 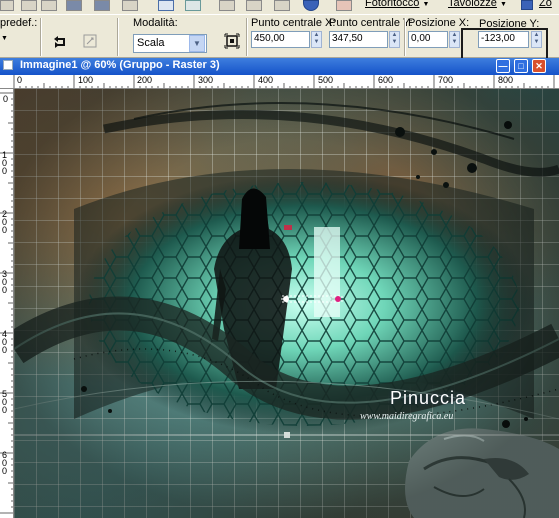 What do you see at coordinates (386, 80) in the screenshot?
I see `ruler-label: 600` at bounding box center [386, 80].